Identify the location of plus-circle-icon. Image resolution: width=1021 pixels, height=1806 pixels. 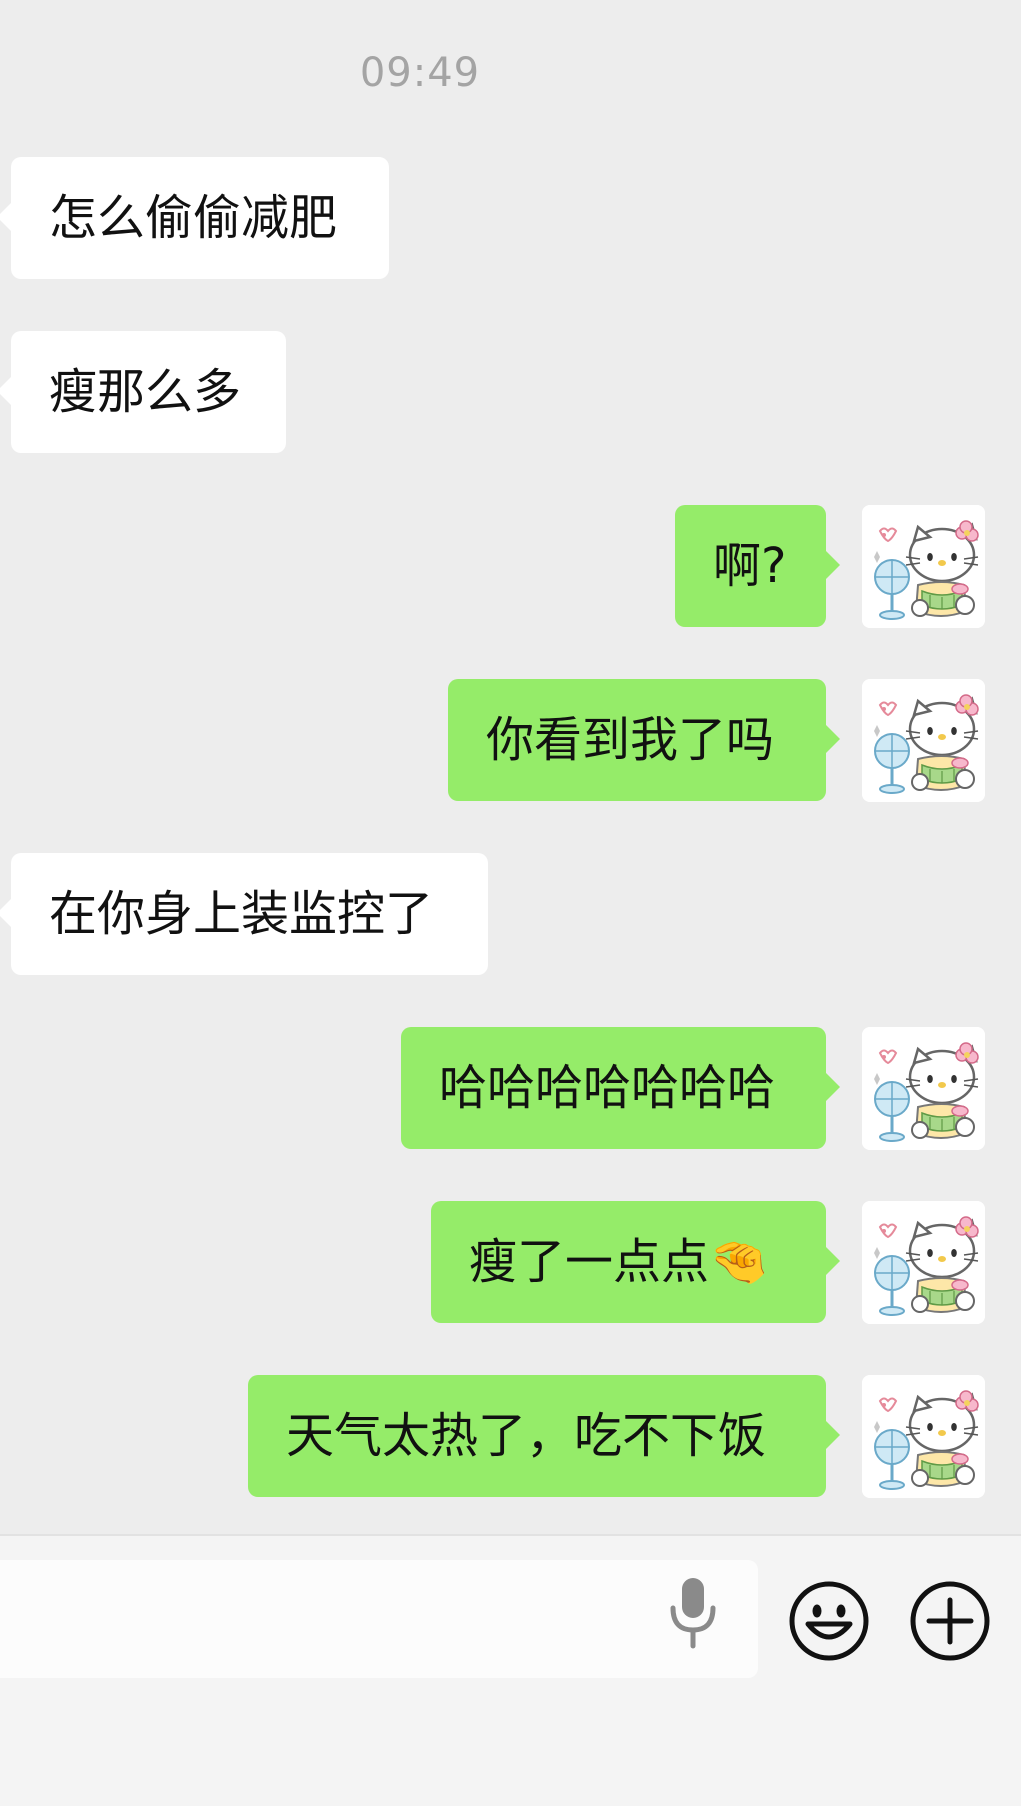
(950, 1621).